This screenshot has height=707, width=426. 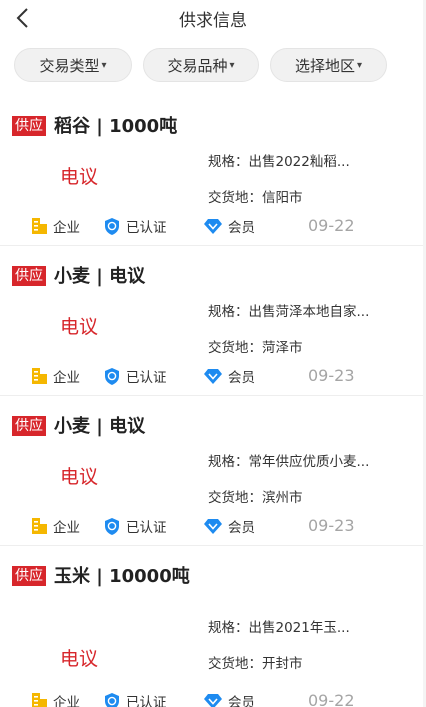 I want to click on filter-bar: 交易类型 ▾ 交易品种 ▾ 选择地区 ▾, so click(x=213, y=66).